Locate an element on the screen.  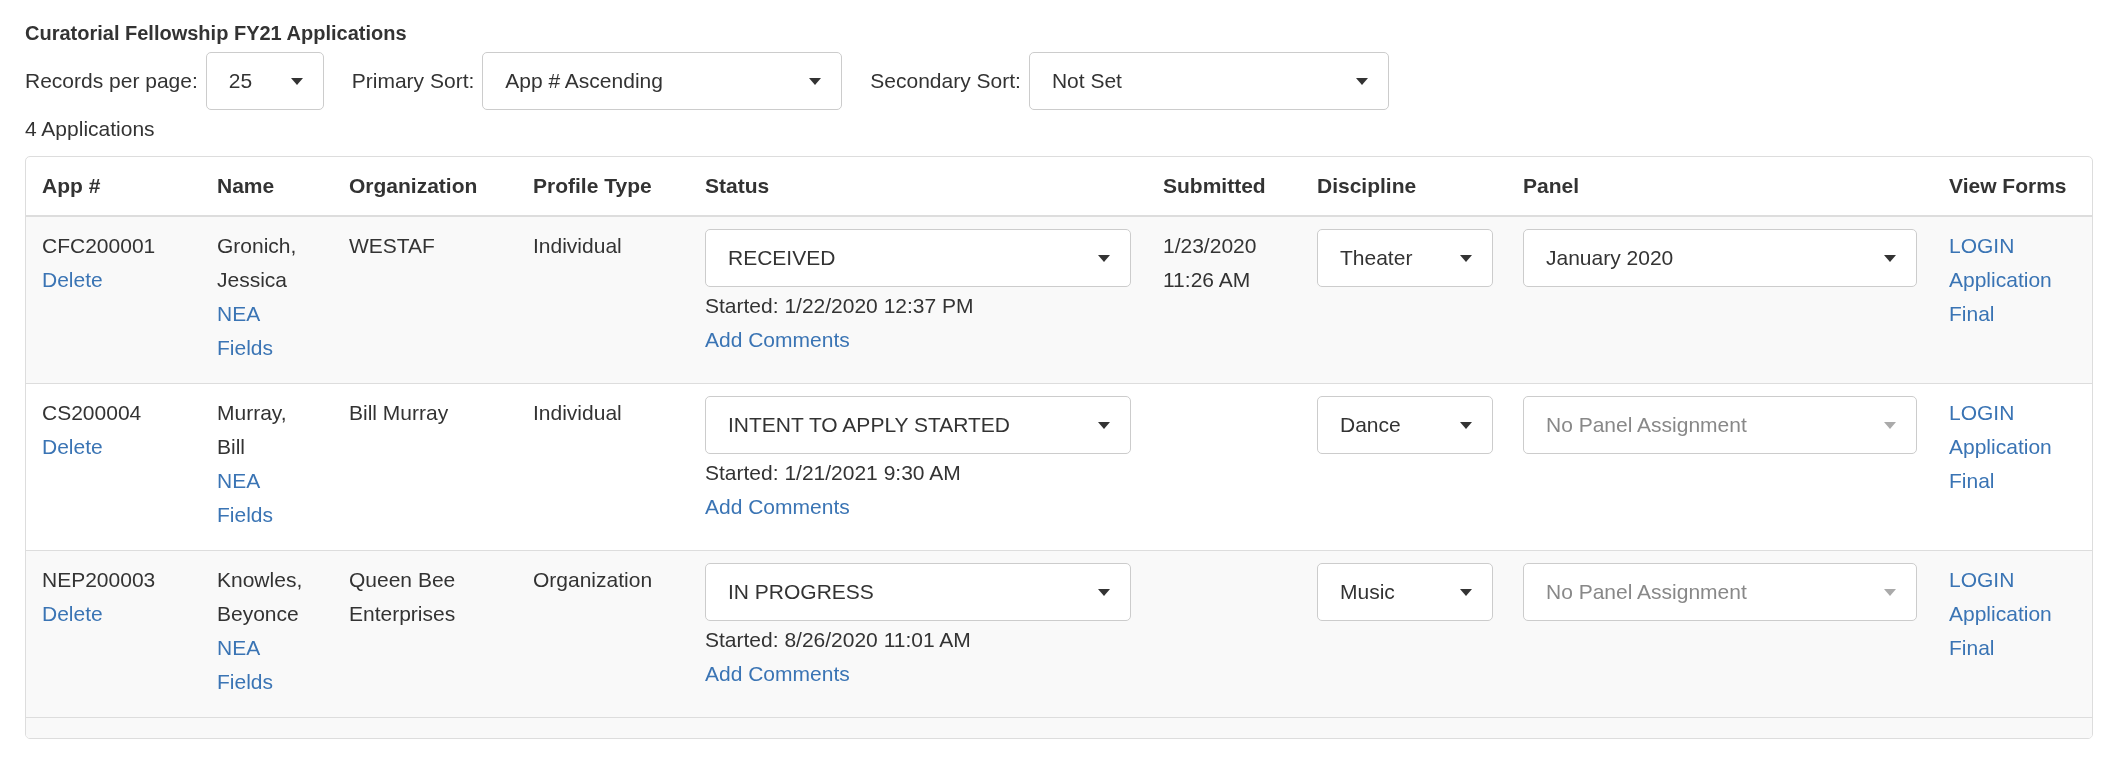
status-dropdown: RECEIVED is located at coordinates (918, 258).